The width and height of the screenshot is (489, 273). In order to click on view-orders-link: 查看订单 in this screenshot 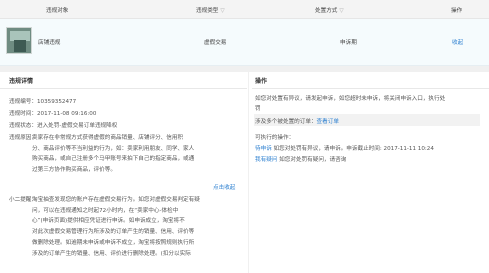, I will do `click(328, 122)`.